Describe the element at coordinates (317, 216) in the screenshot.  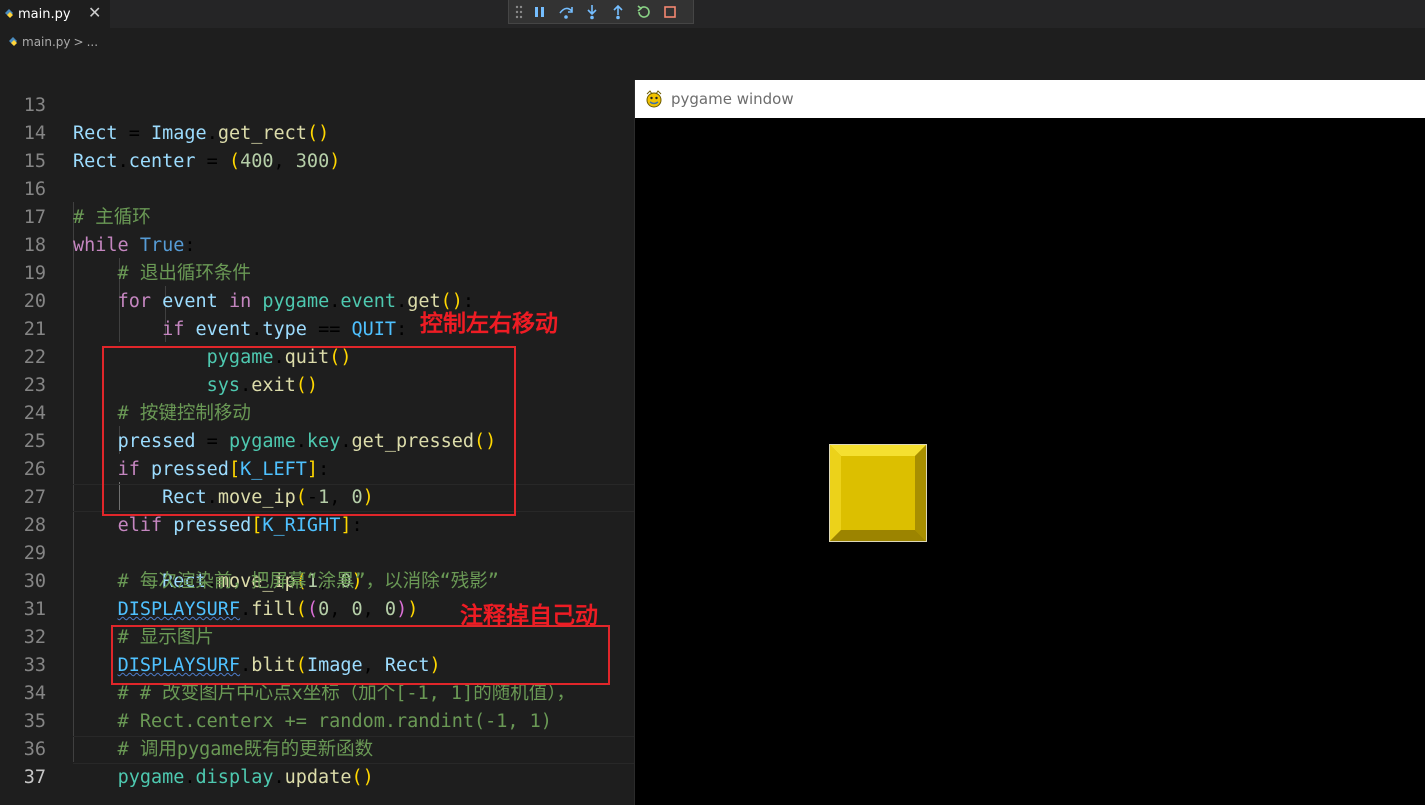
I see `code-line-17: 17 while True:` at that location.